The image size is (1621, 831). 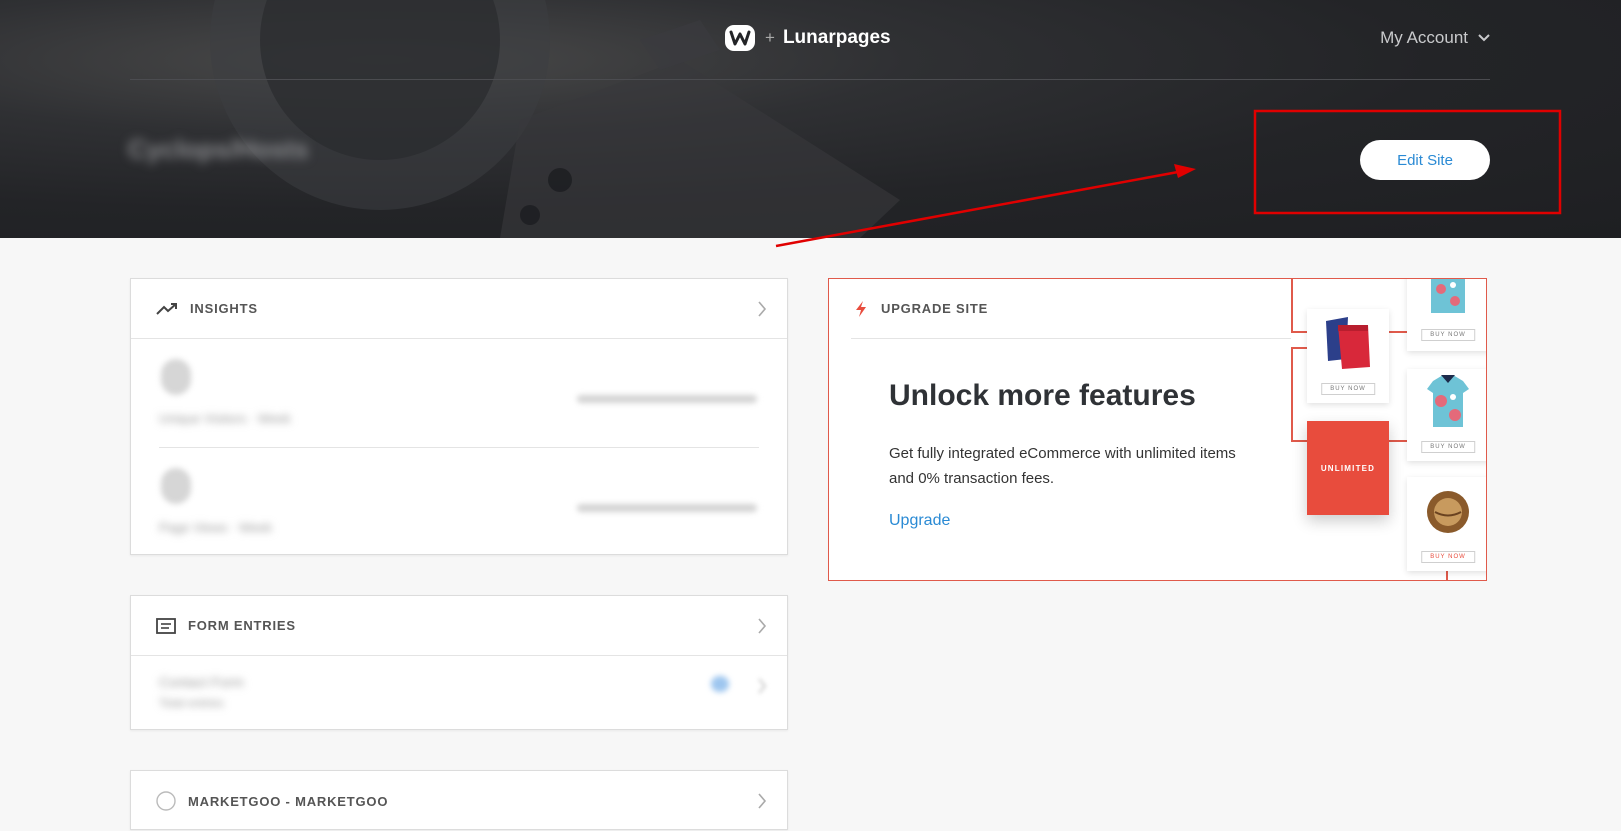 I want to click on brand-name: Lunarpages, so click(x=836, y=37).